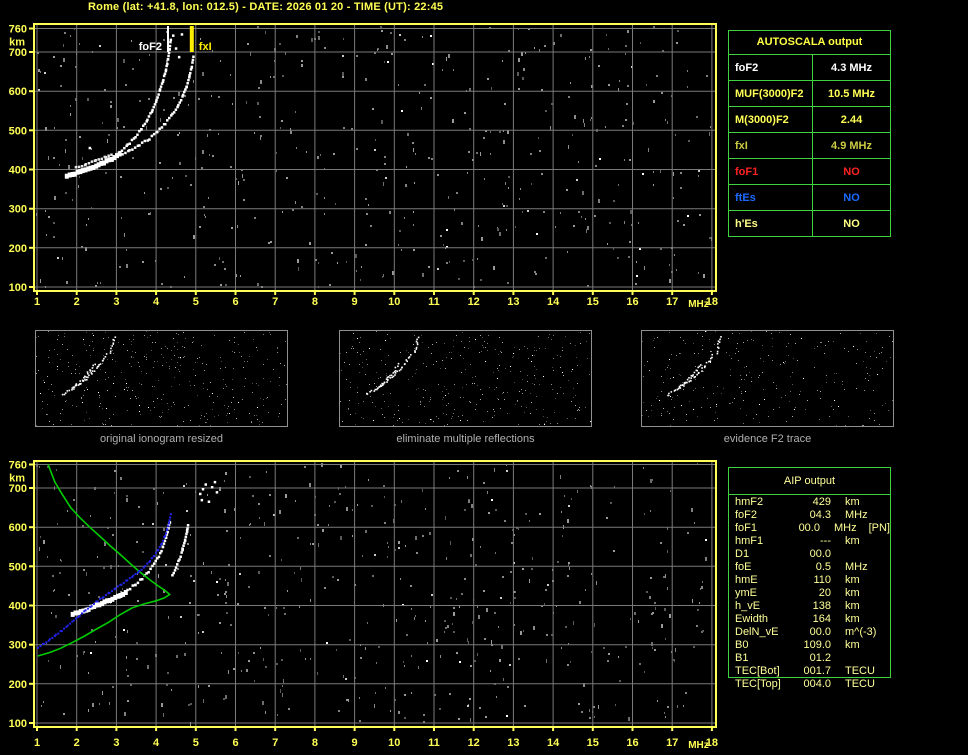 This screenshot has height=755, width=968. Describe the element at coordinates (817, 645) in the screenshot. I see `aip-value: 109.0` at that location.